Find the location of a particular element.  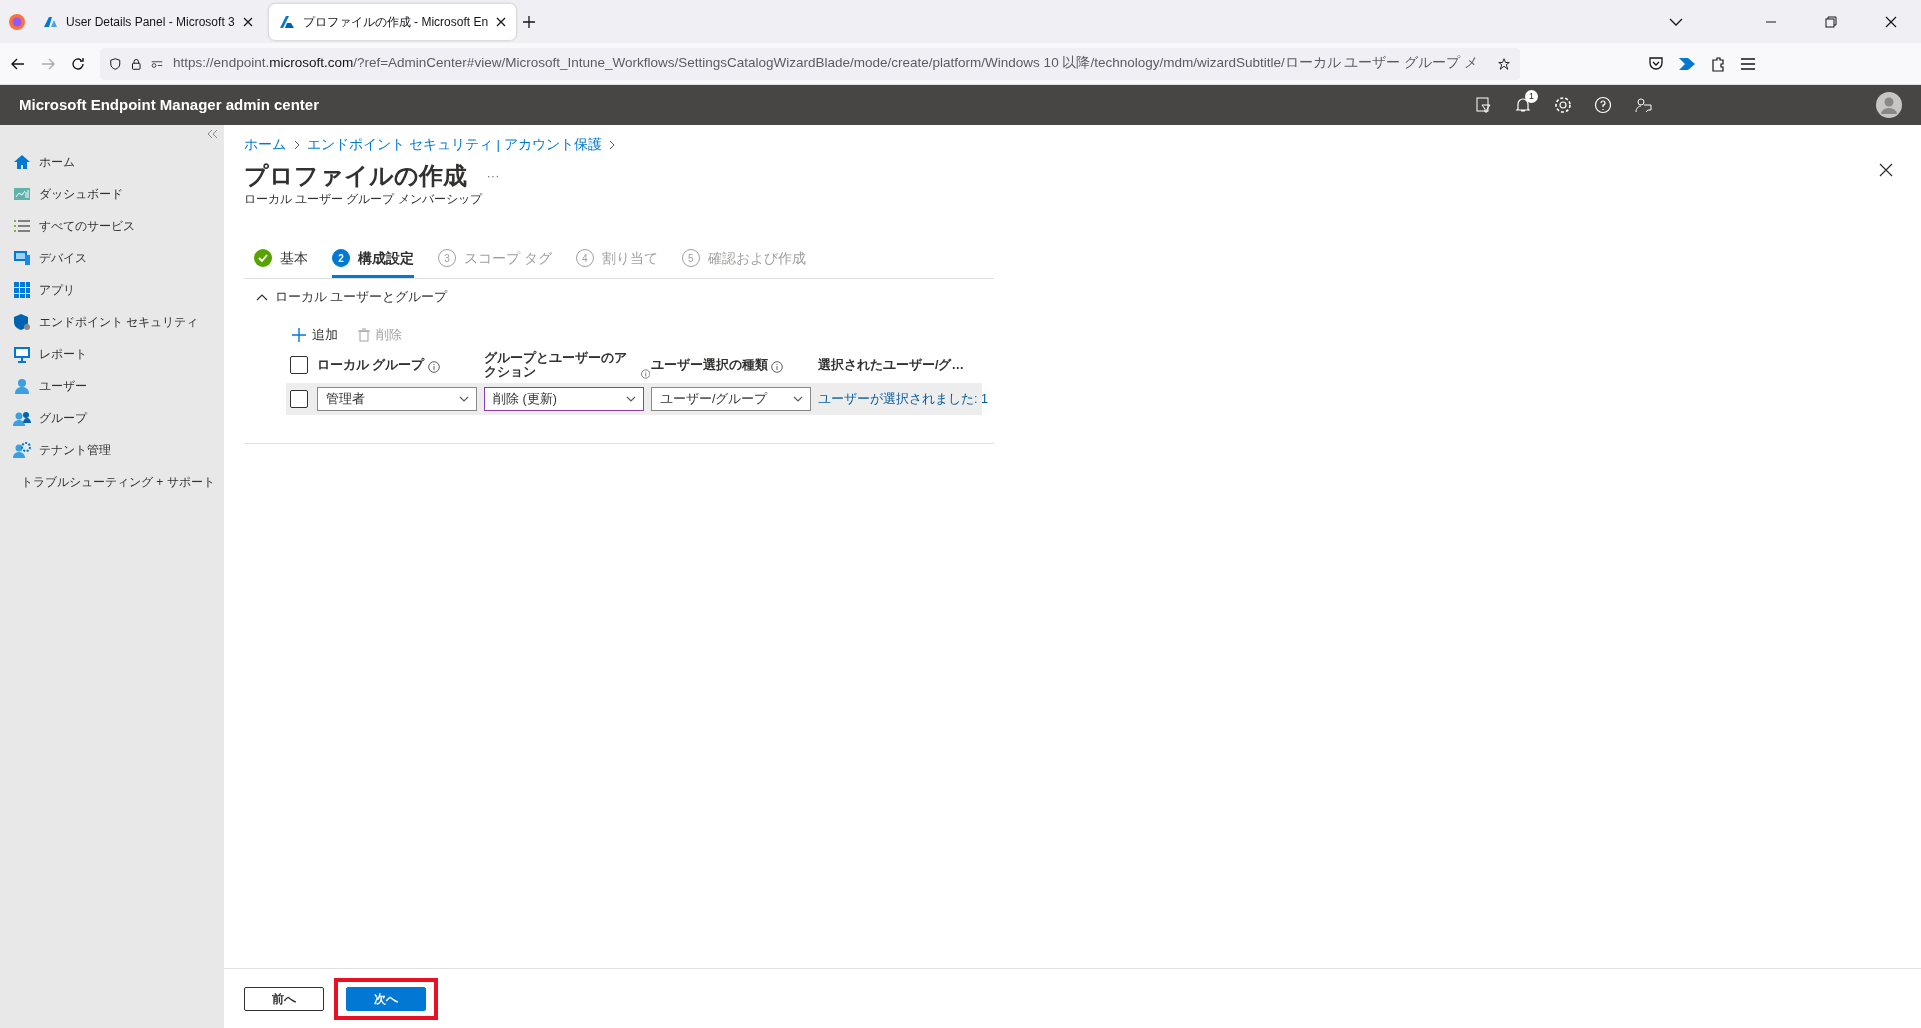

collapse-icon is located at coordinates (211, 134).